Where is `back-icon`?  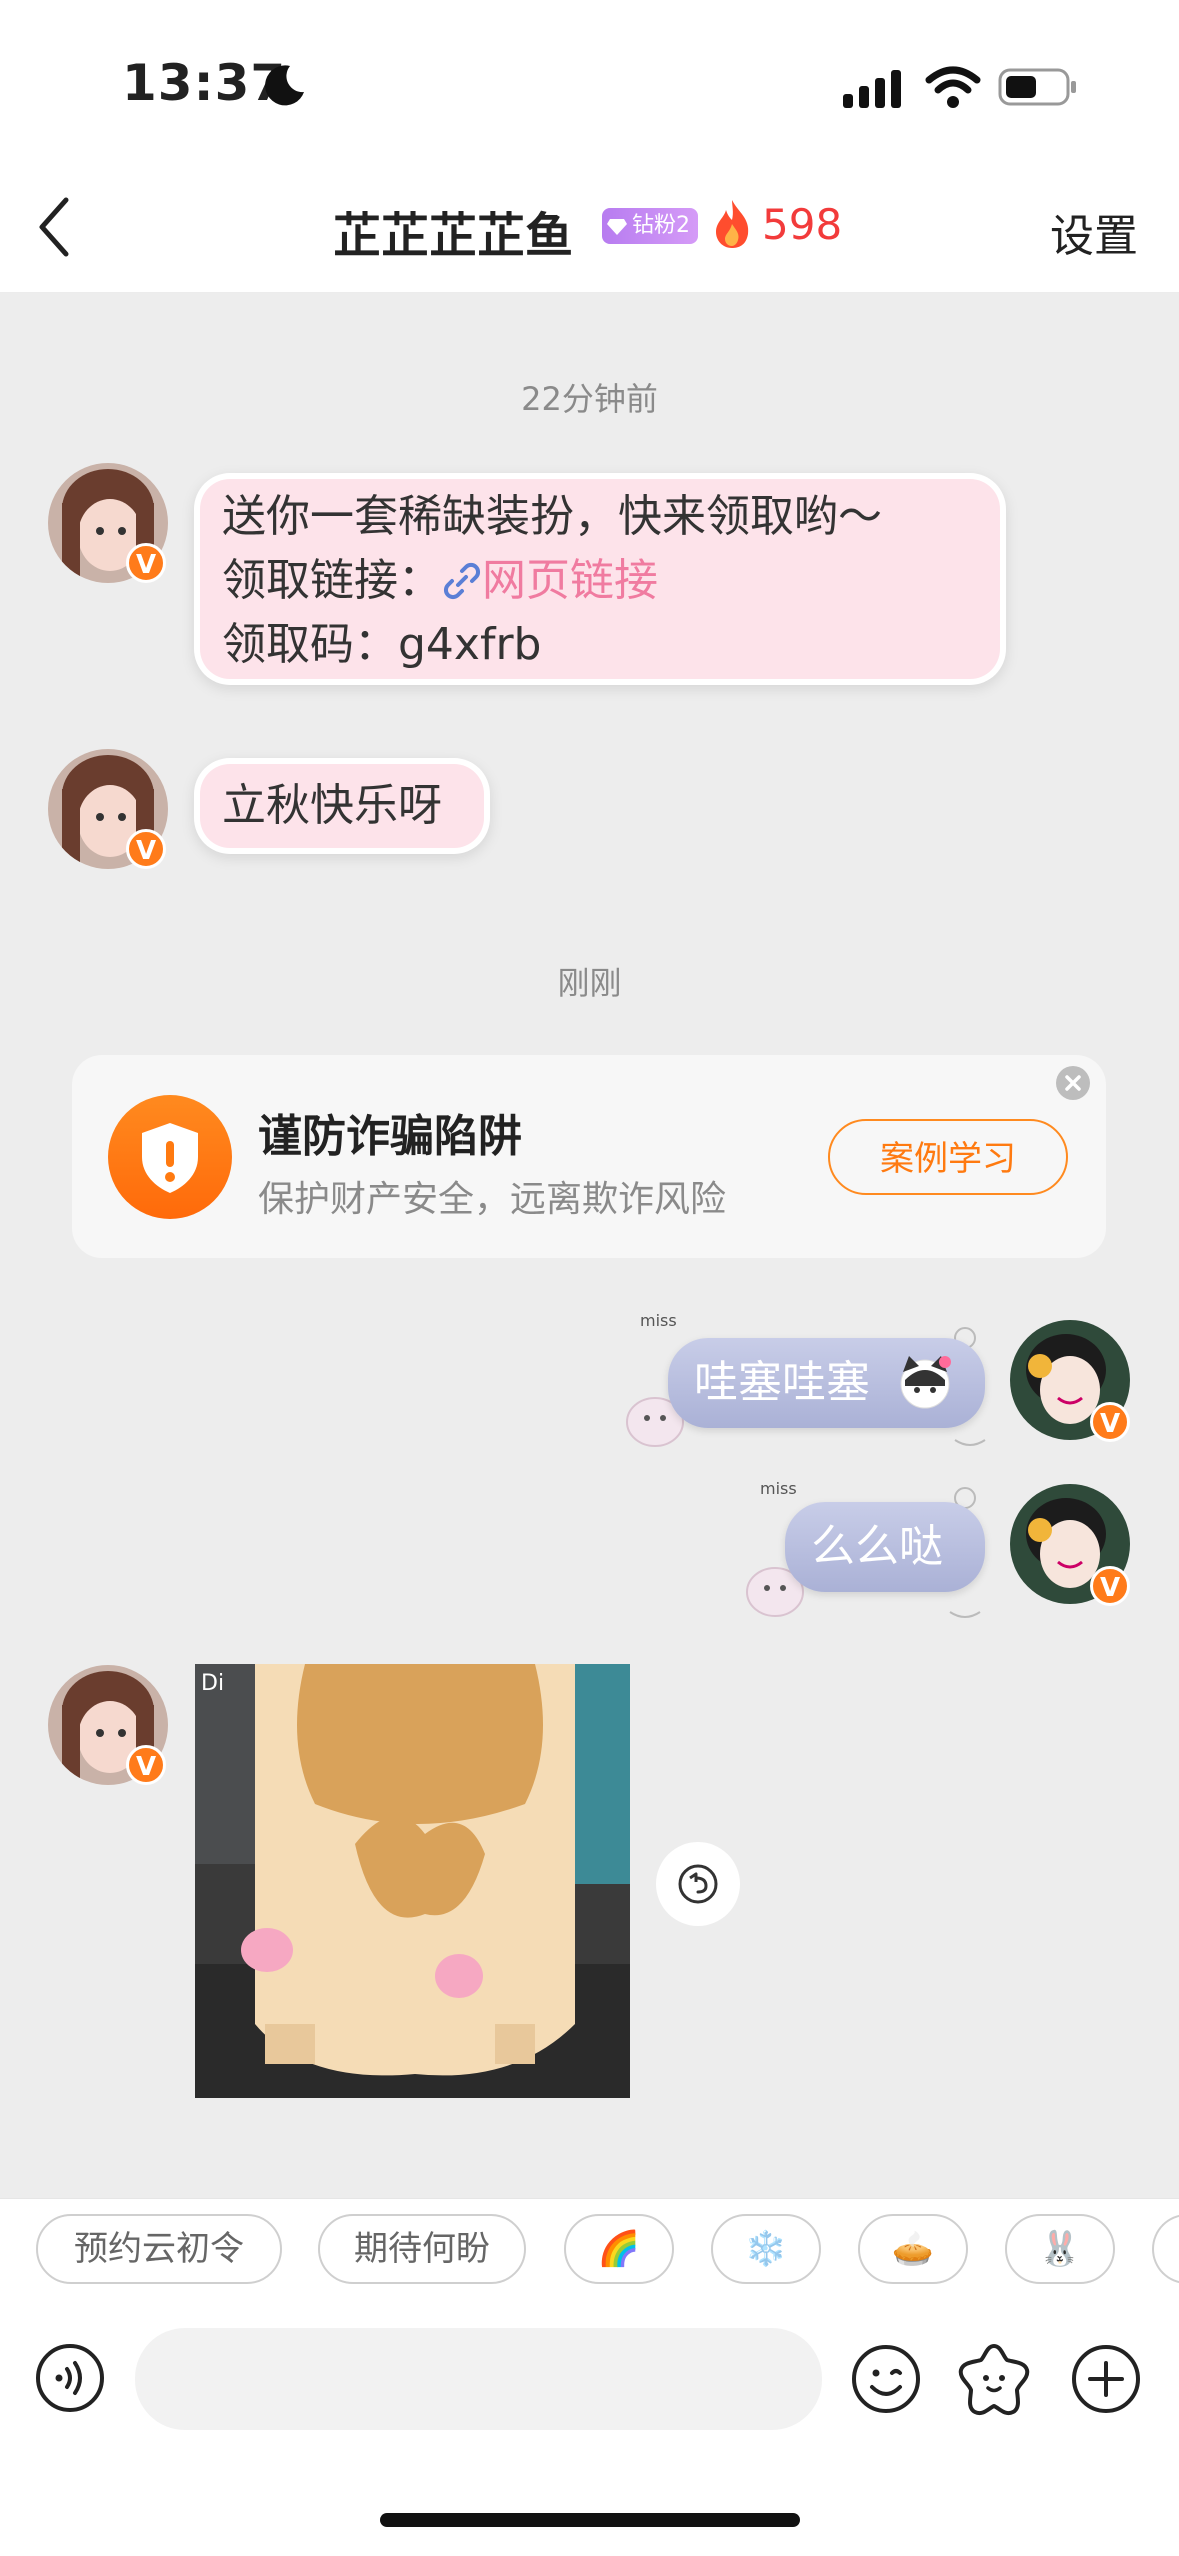 back-icon is located at coordinates (55, 227).